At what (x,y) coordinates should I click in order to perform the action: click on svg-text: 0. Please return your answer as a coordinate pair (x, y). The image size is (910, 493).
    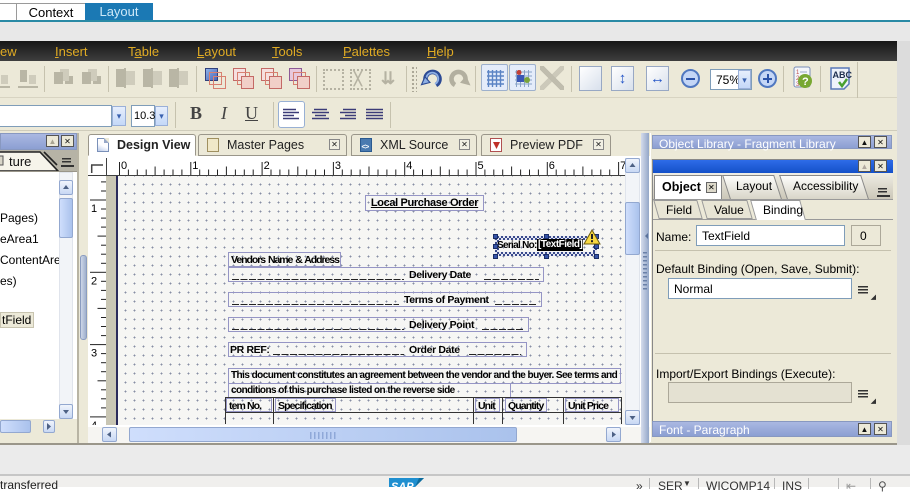
    Looking at the image, I should click on (124, 166).